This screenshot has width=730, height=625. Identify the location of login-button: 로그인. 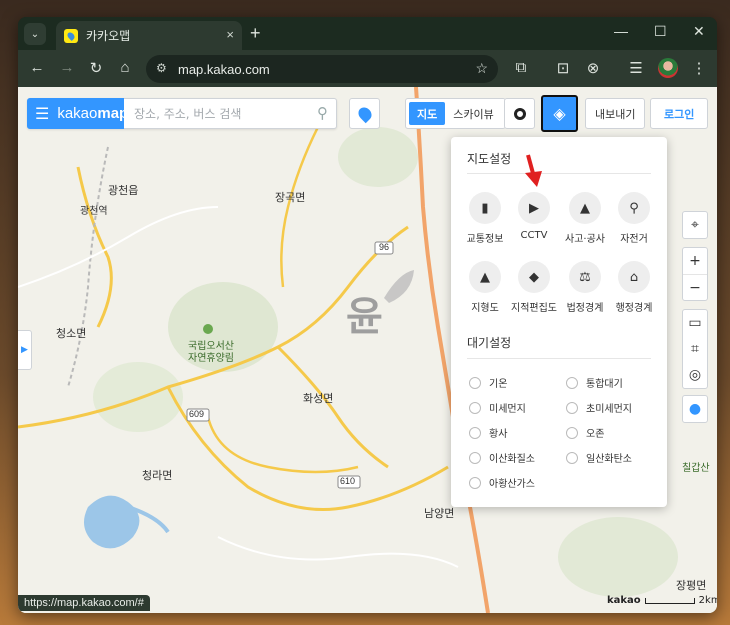
(679, 113).